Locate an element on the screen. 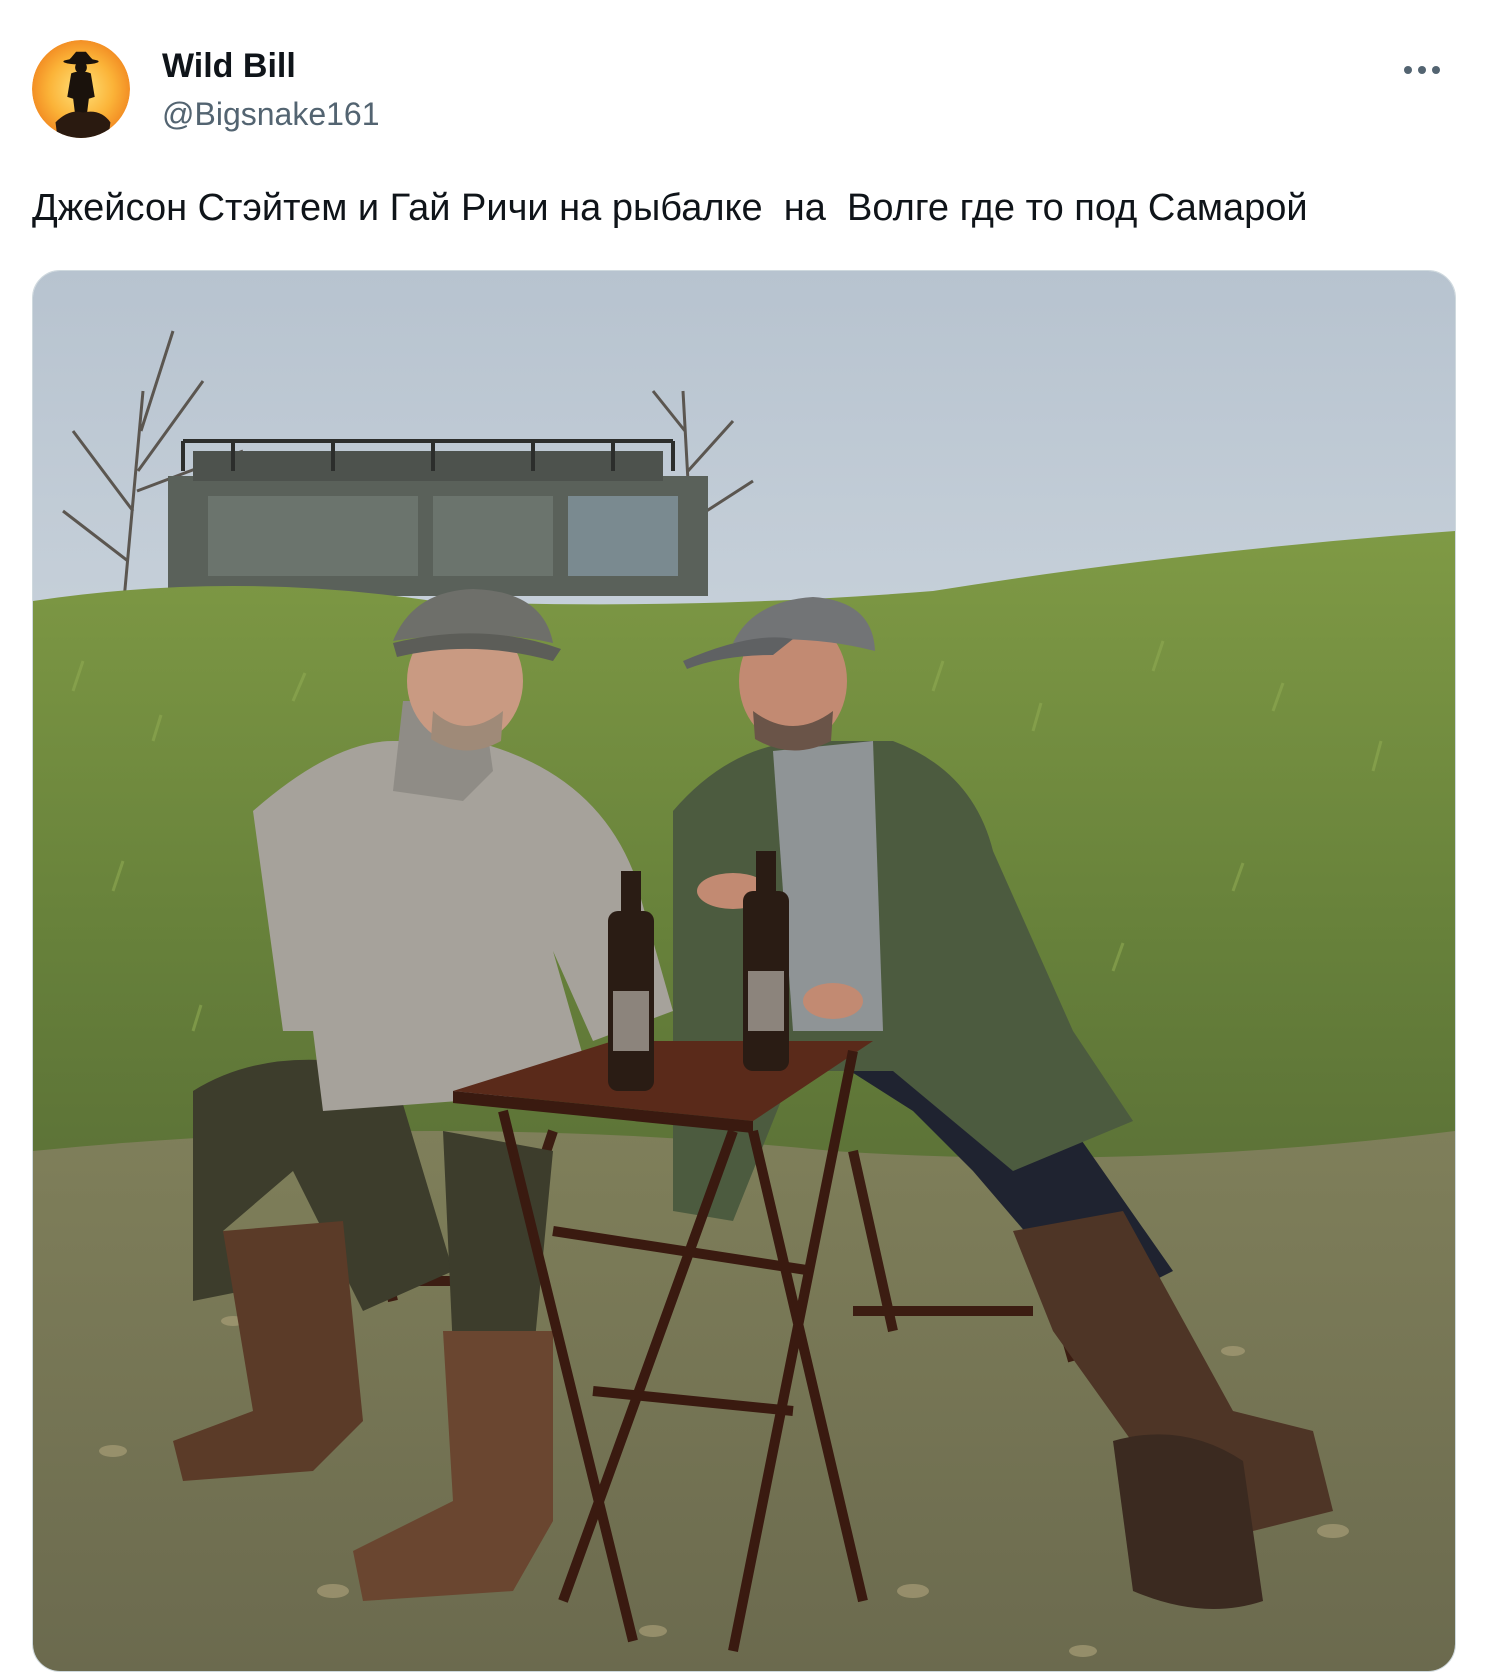 Image resolution: width=1500 pixels, height=1672 pixels. more-horizontal-icon is located at coordinates (1422, 70).